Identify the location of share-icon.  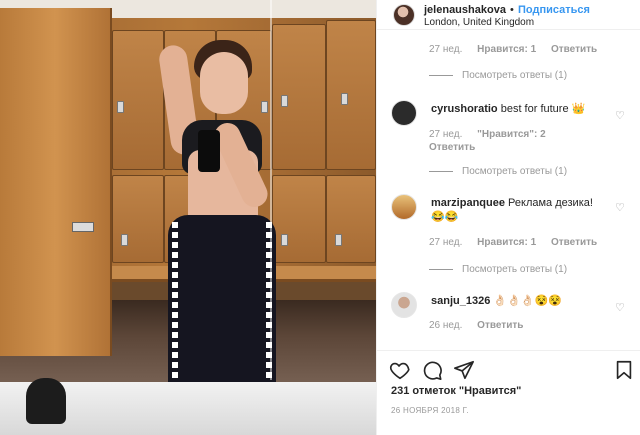
(464, 370).